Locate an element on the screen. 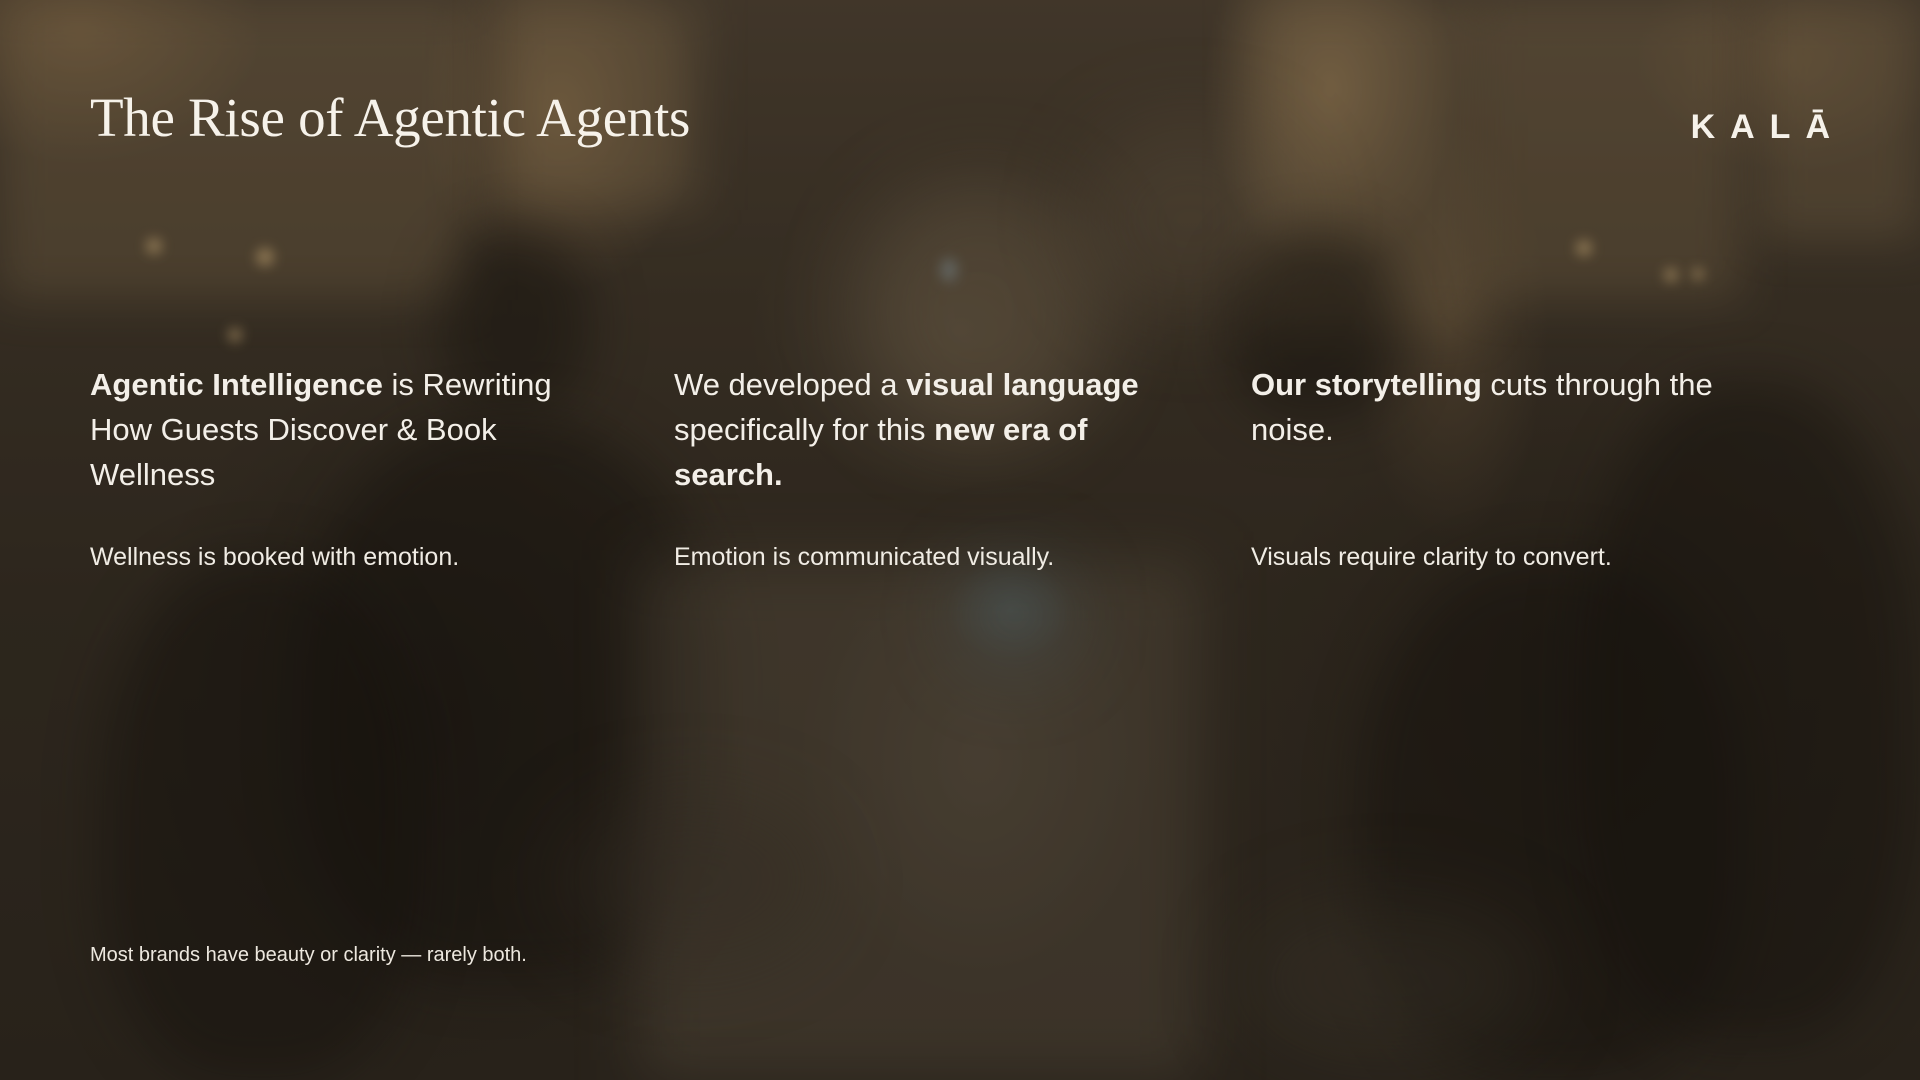 This screenshot has width=1920, height=1080. column-subtext: Wellness is booked with emotion. is located at coordinates (275, 557).